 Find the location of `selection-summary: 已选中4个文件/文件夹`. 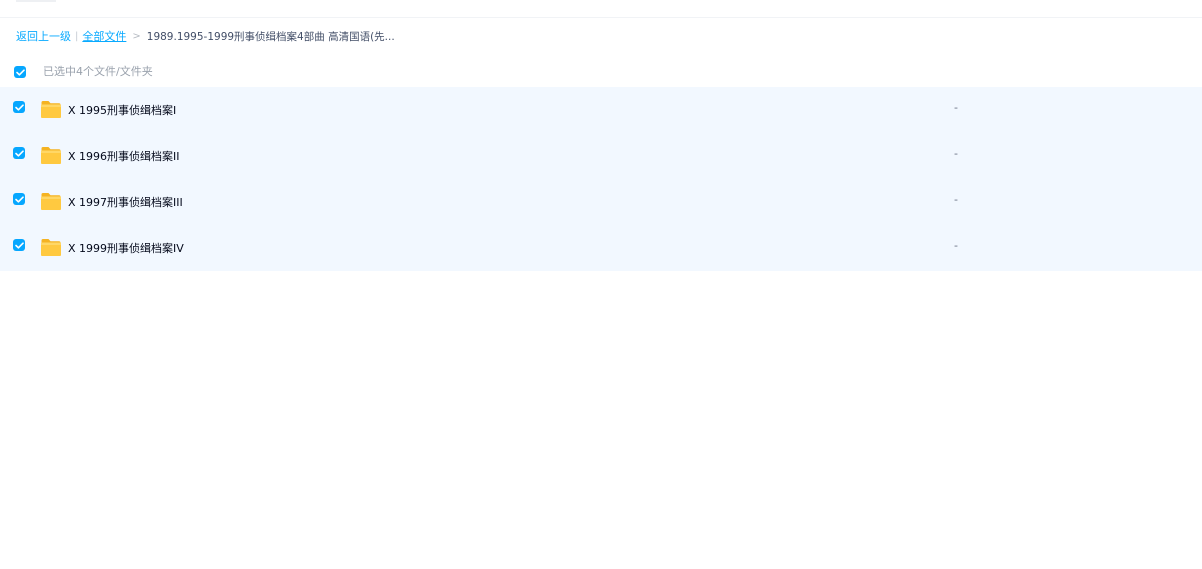

selection-summary: 已选中4个文件/文件夹 is located at coordinates (98, 71).